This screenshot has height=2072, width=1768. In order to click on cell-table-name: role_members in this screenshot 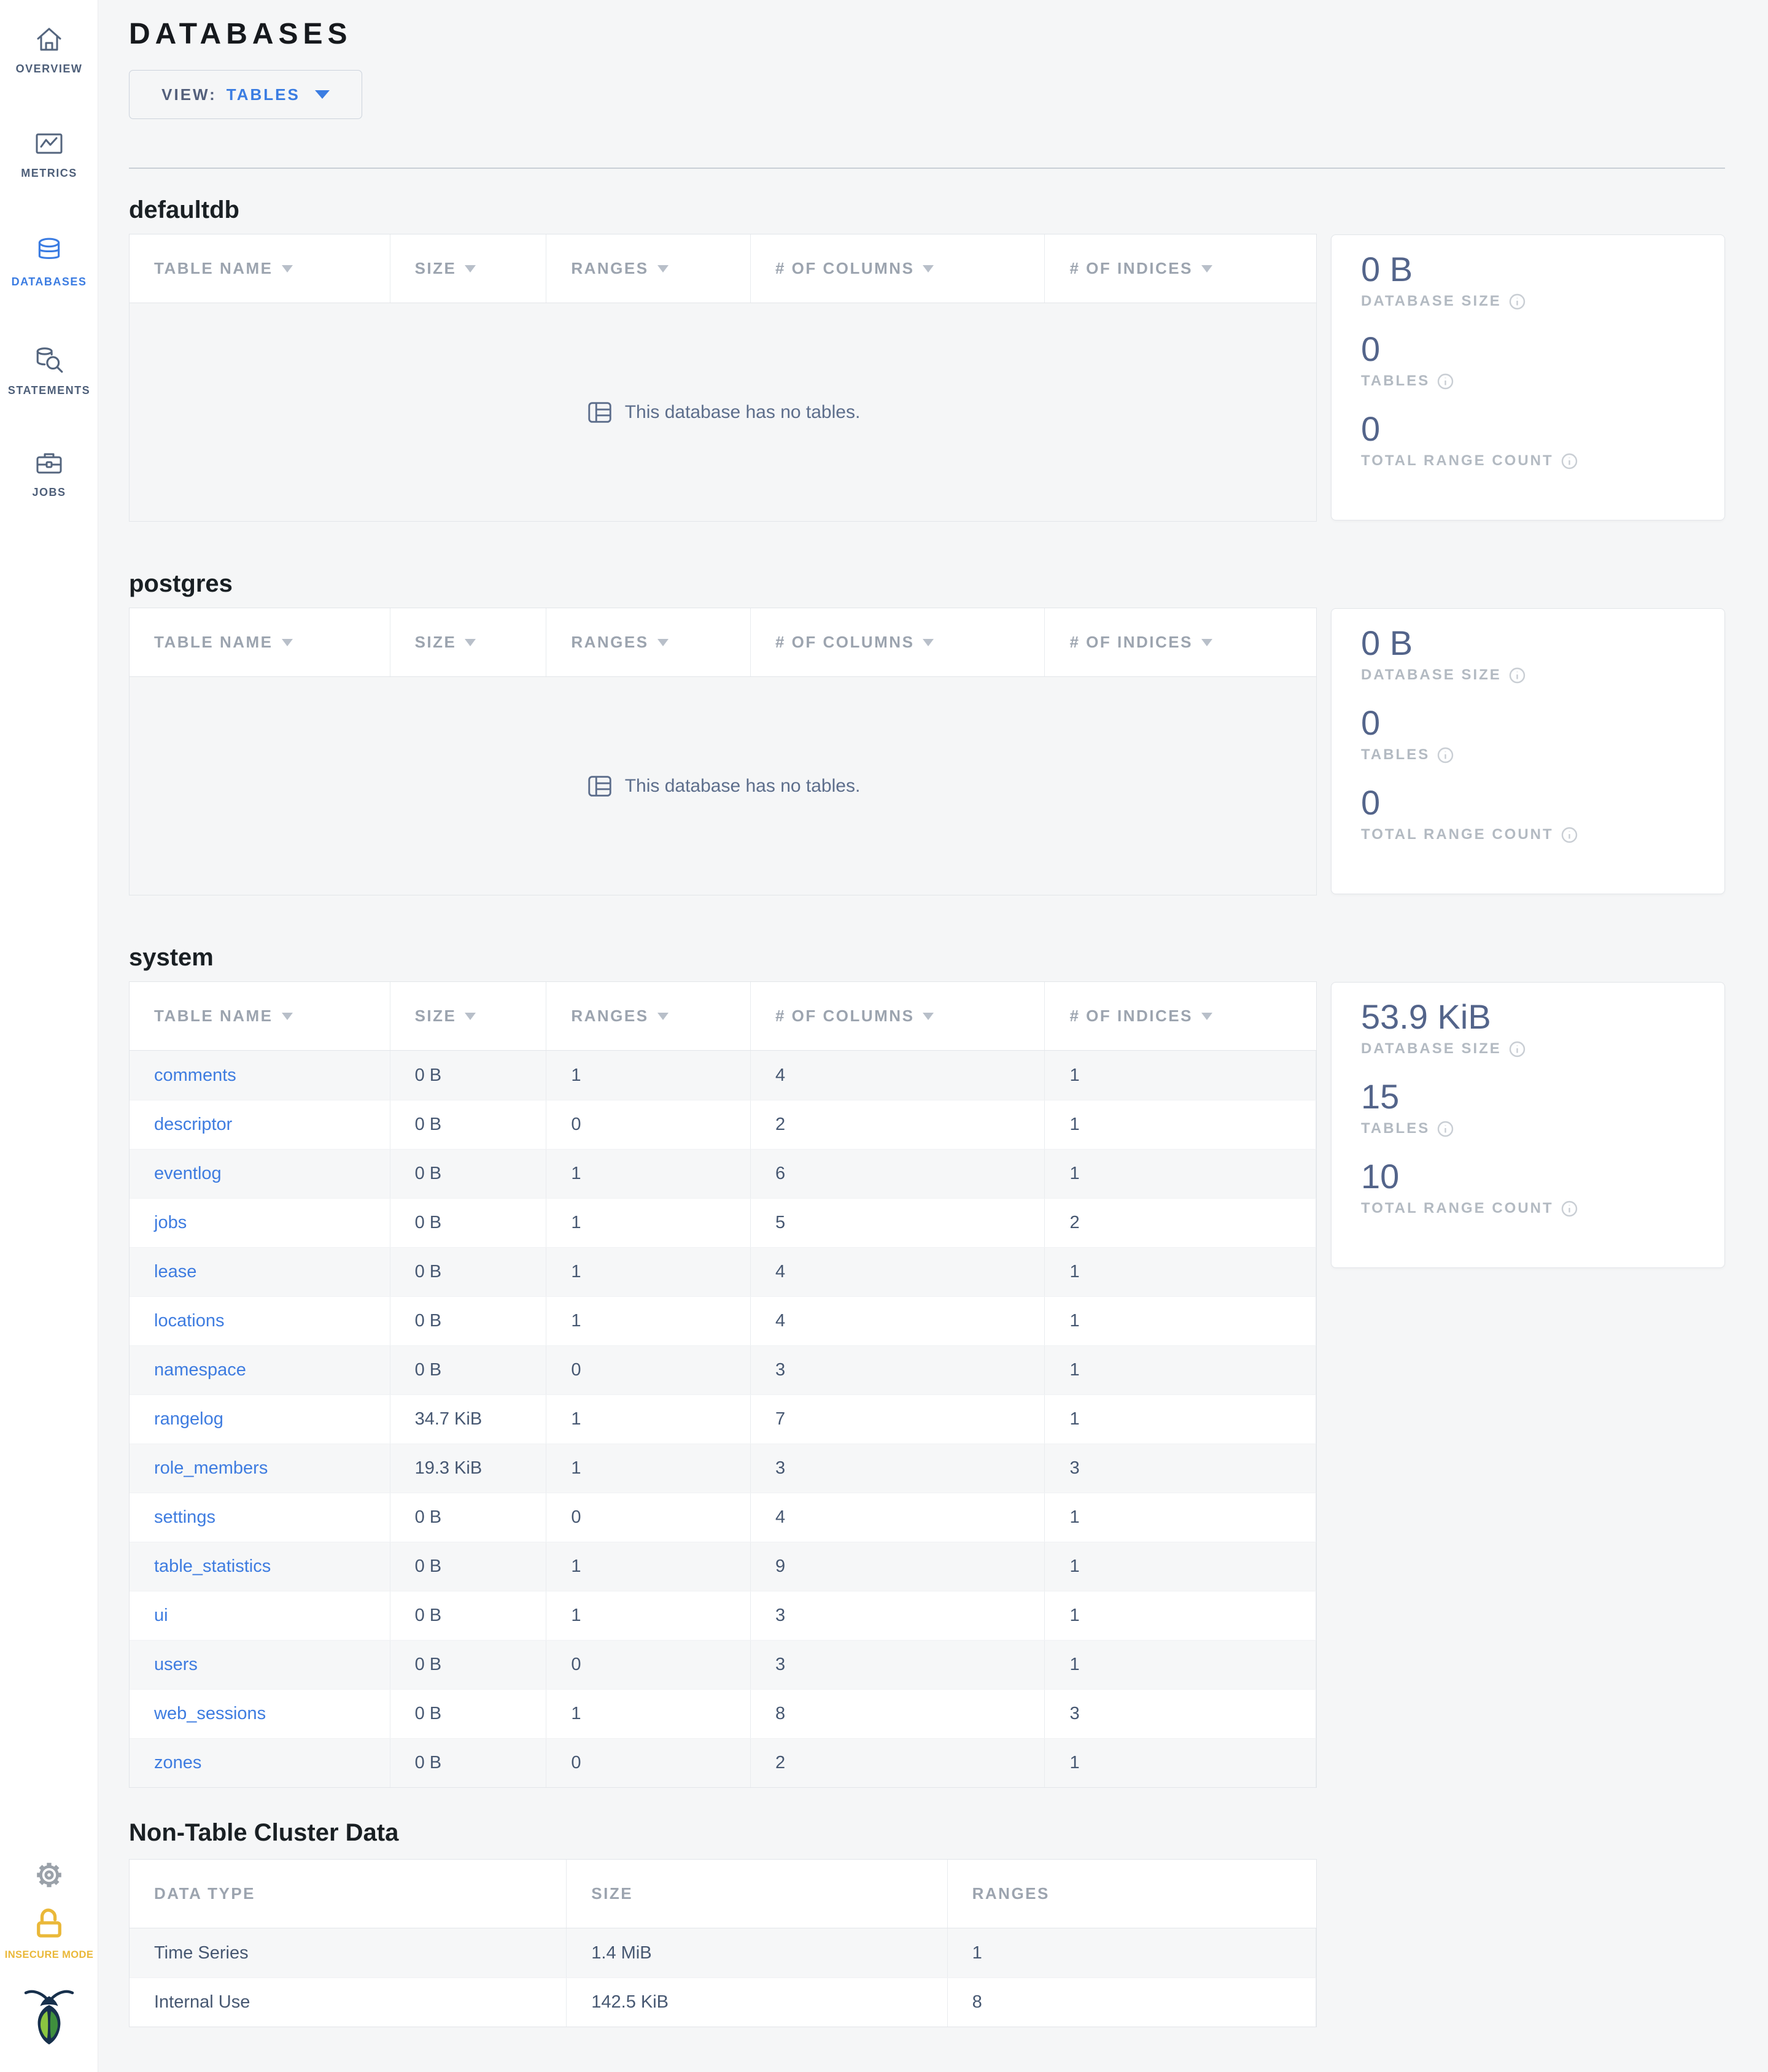, I will do `click(260, 1468)`.